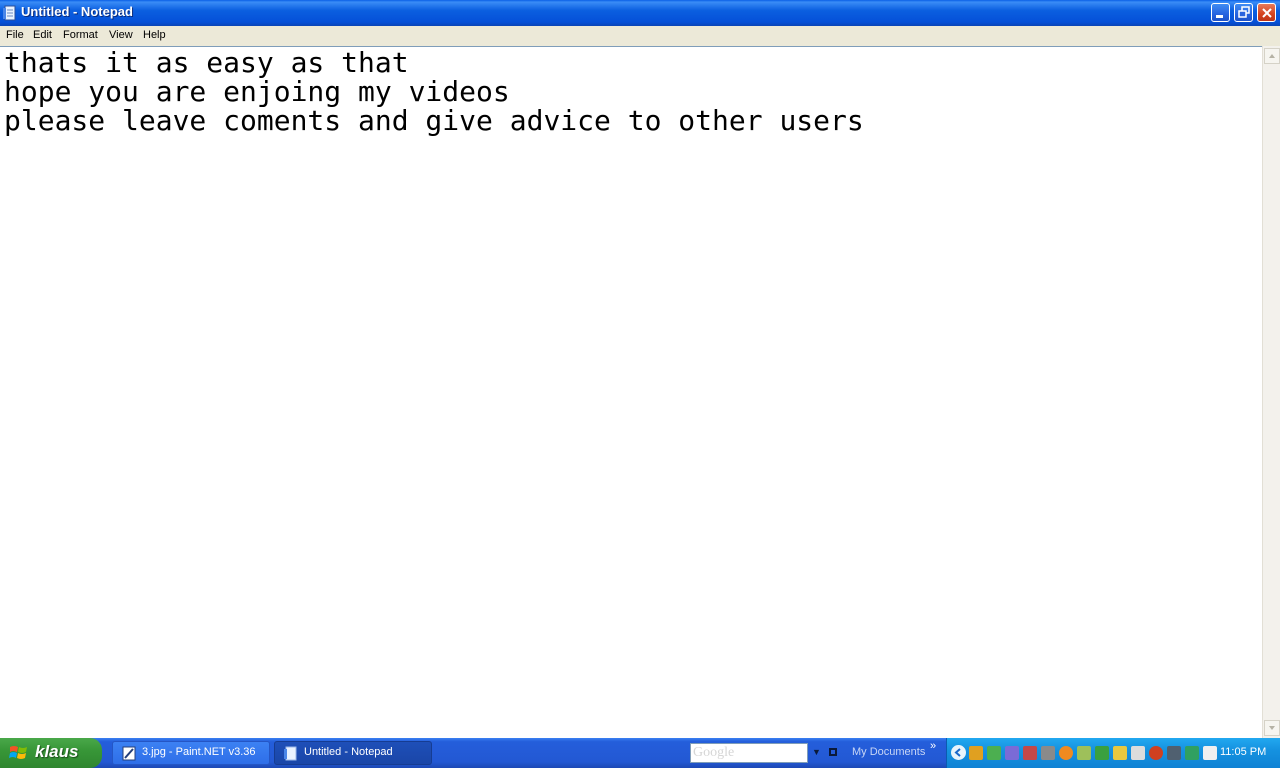 The height and width of the screenshot is (768, 1280). What do you see at coordinates (18, 752) in the screenshot?
I see `windows-logo-icon` at bounding box center [18, 752].